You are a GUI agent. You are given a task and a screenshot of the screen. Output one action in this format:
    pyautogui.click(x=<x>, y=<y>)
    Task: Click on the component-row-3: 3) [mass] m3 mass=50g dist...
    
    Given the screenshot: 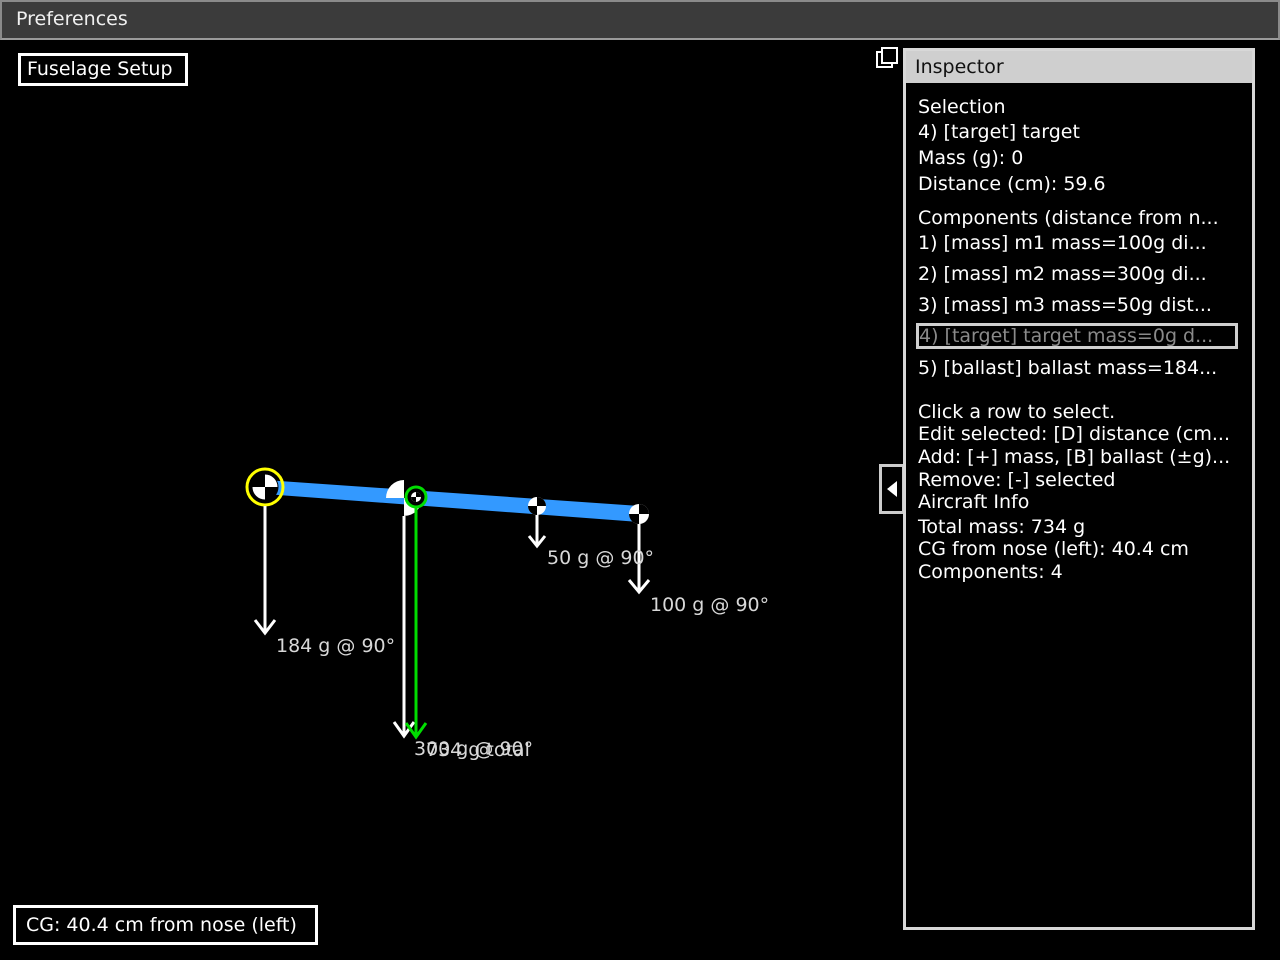 What is the action you would take?
    pyautogui.click(x=1078, y=305)
    